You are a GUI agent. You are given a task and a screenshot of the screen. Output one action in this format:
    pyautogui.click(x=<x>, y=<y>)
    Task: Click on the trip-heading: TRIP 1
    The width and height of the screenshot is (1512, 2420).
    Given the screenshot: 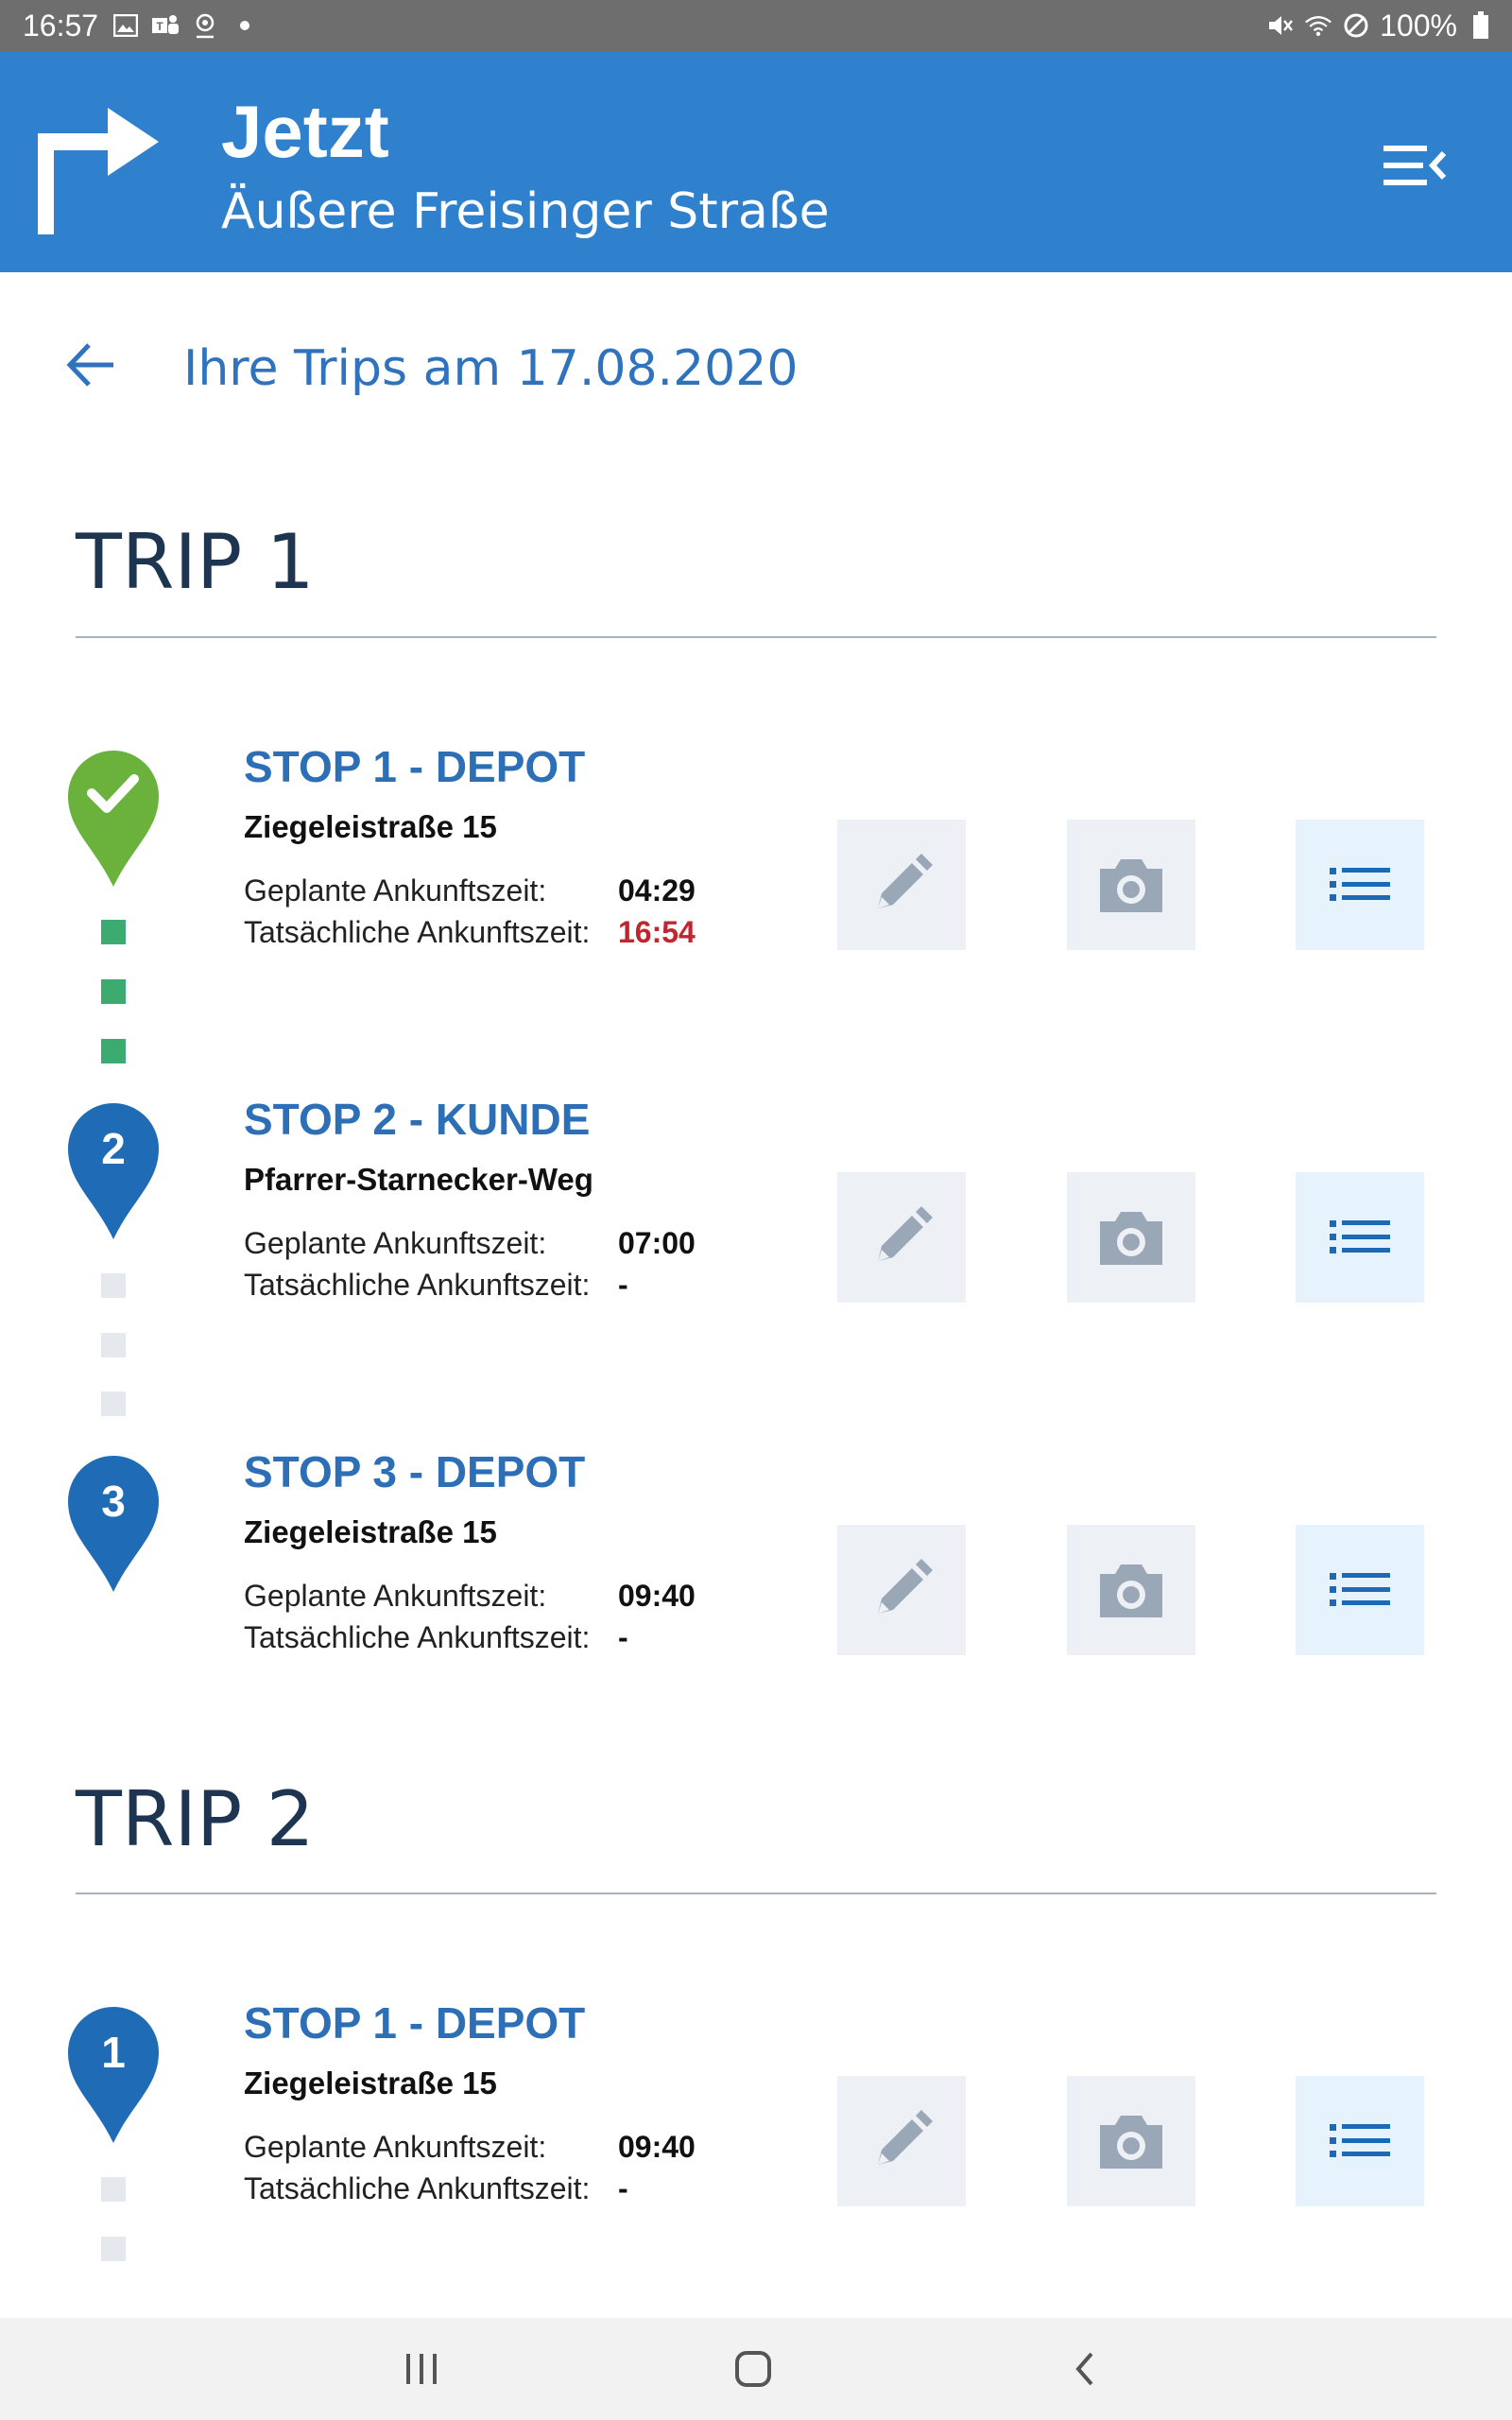 What is the action you would take?
    pyautogui.click(x=195, y=562)
    